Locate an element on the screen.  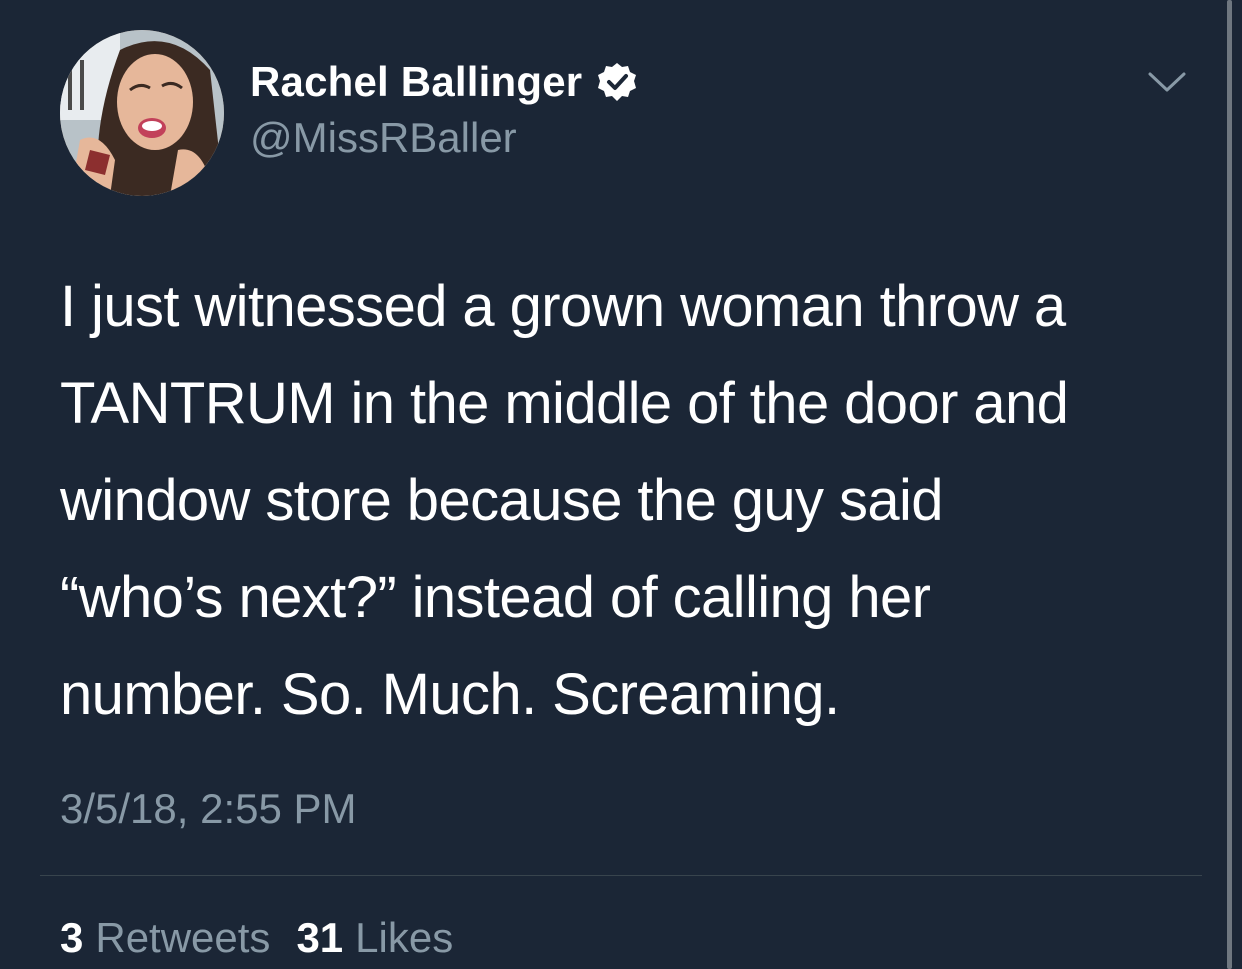
retweets-count: 3 is located at coordinates (71, 938).